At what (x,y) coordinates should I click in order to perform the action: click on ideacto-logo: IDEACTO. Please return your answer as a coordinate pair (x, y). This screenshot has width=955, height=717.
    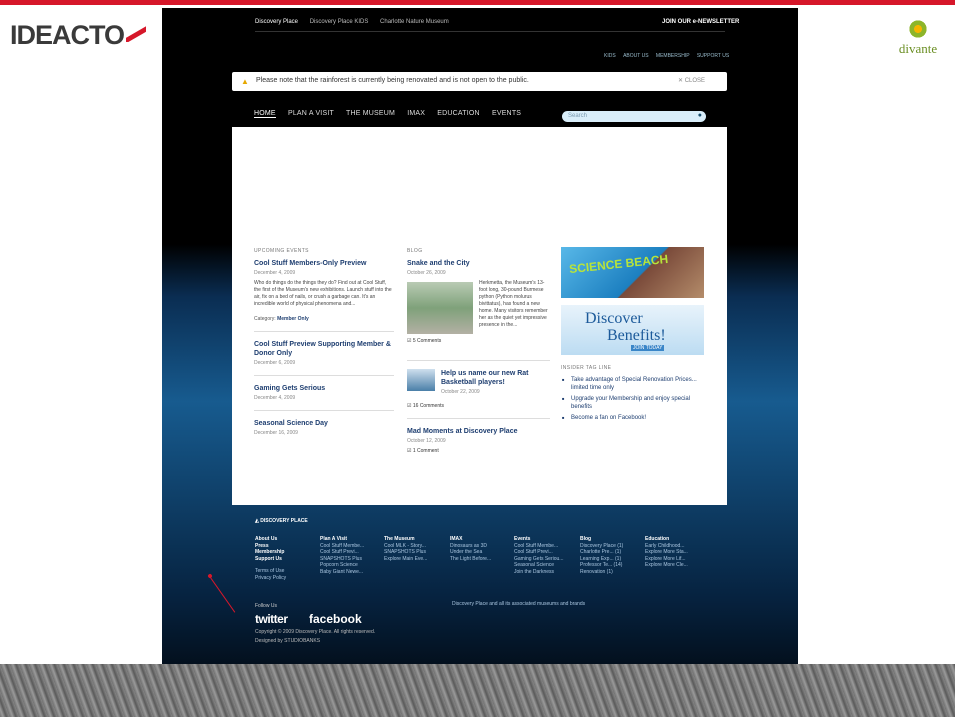
    Looking at the image, I should click on (78, 35).